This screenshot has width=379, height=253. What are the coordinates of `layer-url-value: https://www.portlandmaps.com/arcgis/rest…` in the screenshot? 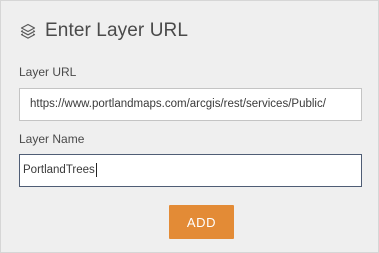 It's located at (178, 104).